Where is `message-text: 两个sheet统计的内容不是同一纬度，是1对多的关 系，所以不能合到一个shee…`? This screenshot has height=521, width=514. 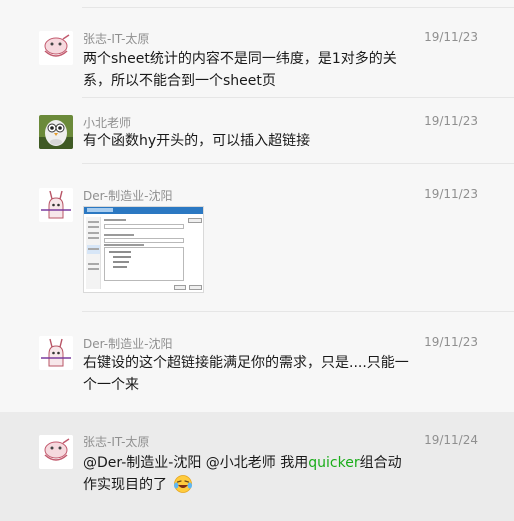
message-text: 两个sheet统计的内容不是同一纬度，是1对多的关 系，所以不能合到一个shee… is located at coordinates (253, 70).